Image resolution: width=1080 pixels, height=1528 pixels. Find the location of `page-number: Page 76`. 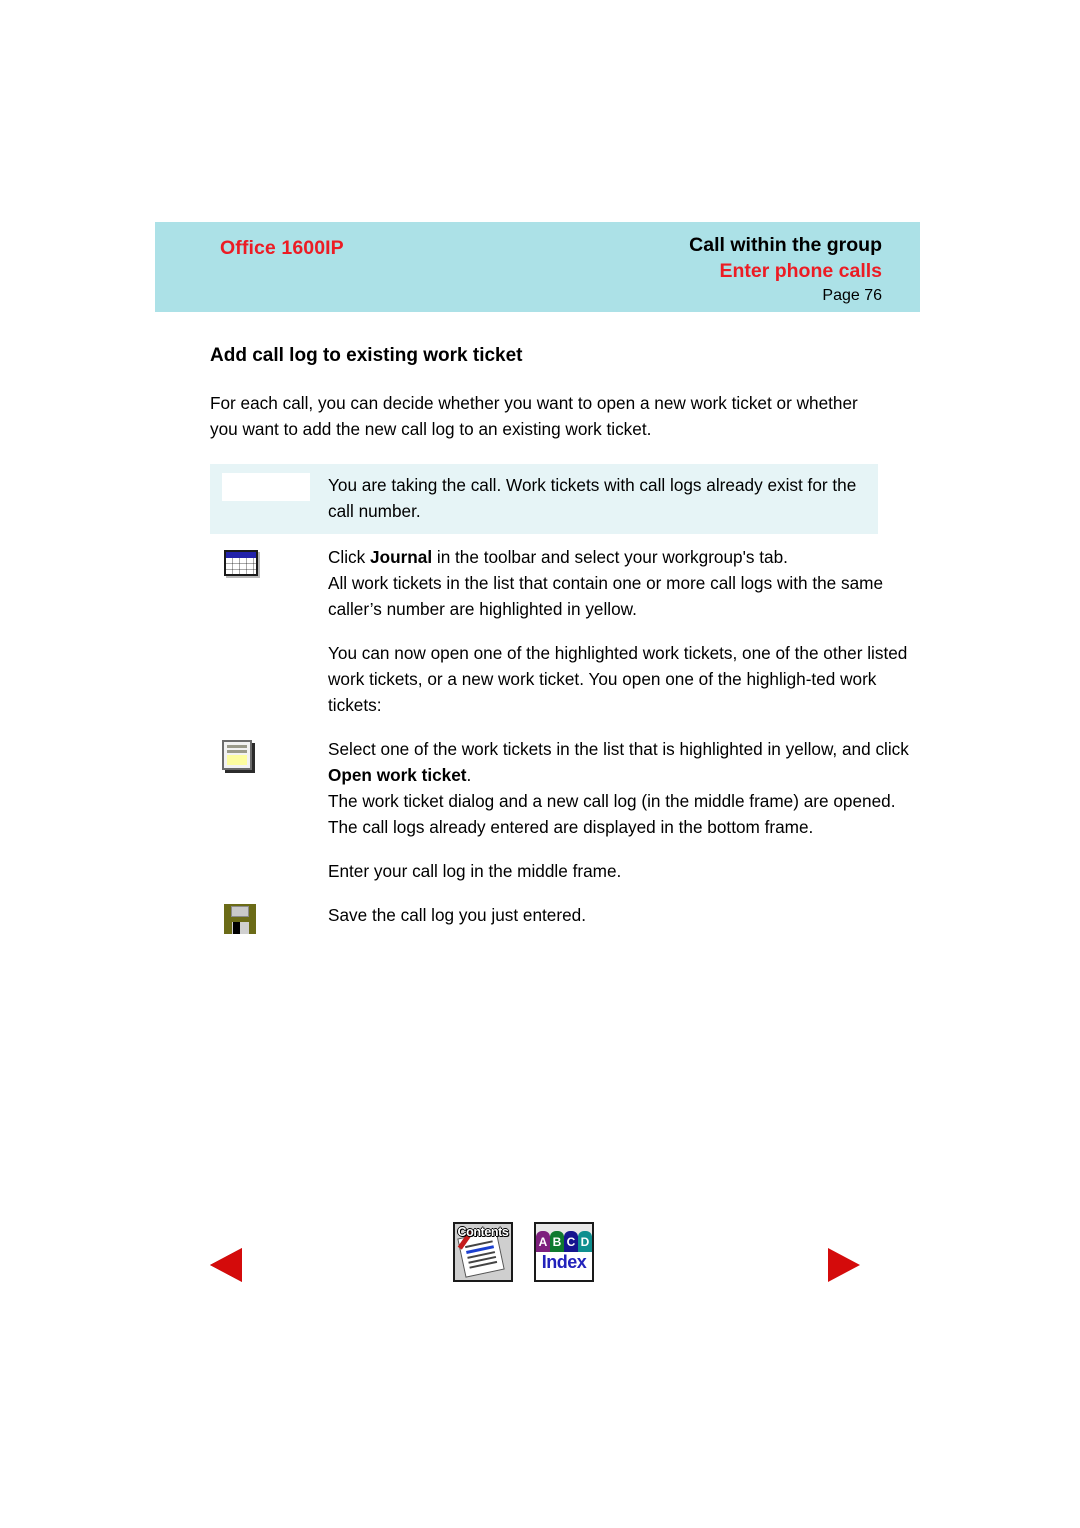

page-number: Page 76 is located at coordinates (852, 295).